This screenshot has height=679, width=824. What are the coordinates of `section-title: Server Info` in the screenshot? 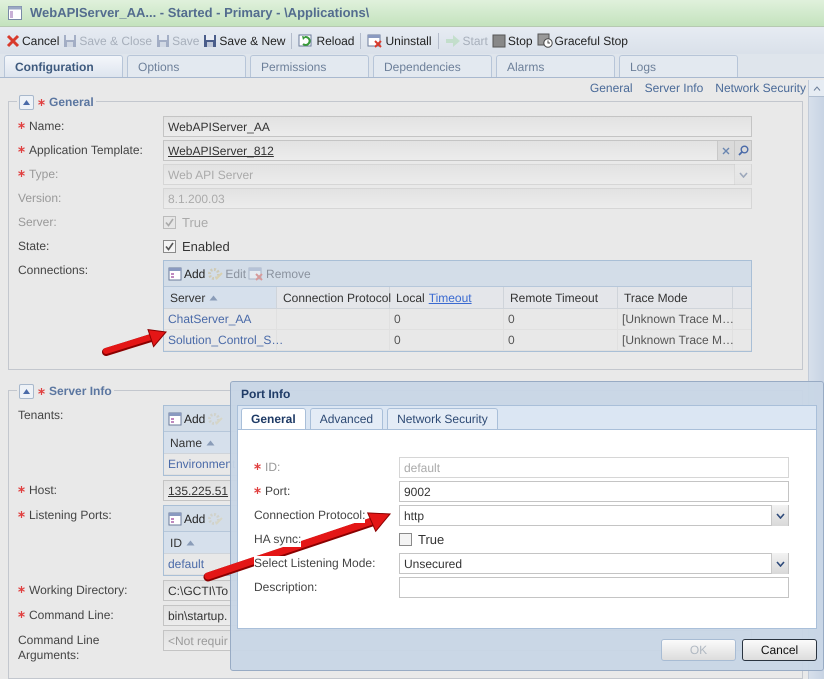 It's located at (80, 391).